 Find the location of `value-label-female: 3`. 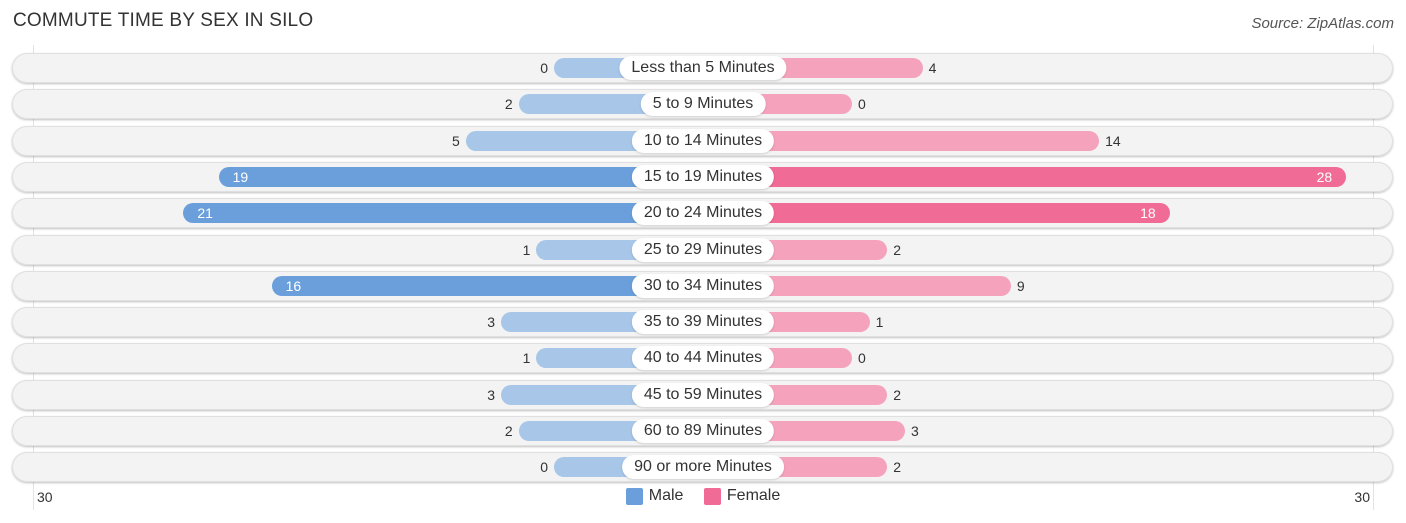

value-label-female: 3 is located at coordinates (914, 431).